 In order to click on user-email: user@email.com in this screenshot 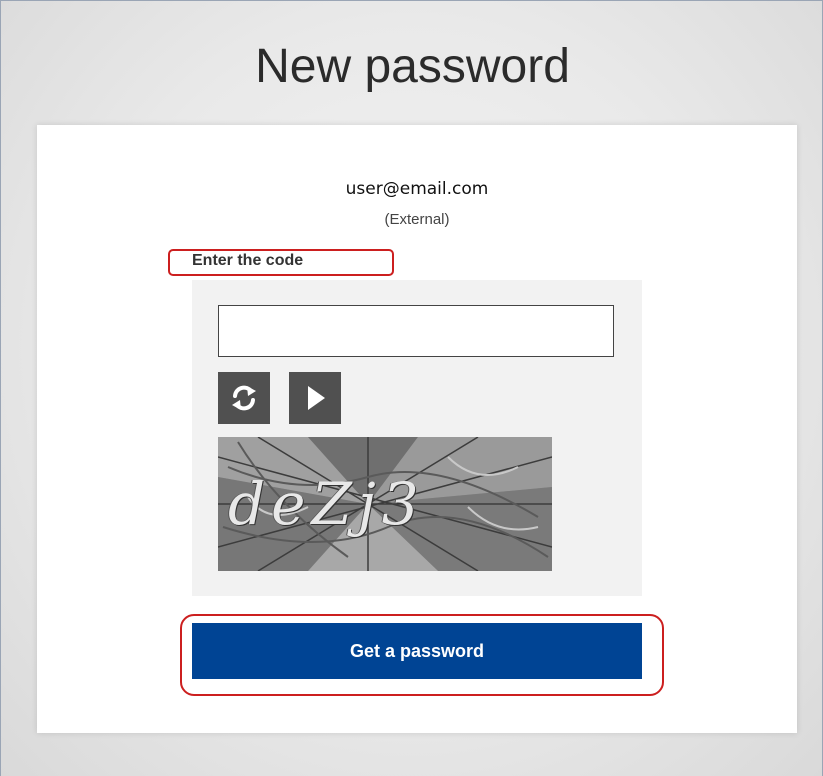, I will do `click(417, 189)`.